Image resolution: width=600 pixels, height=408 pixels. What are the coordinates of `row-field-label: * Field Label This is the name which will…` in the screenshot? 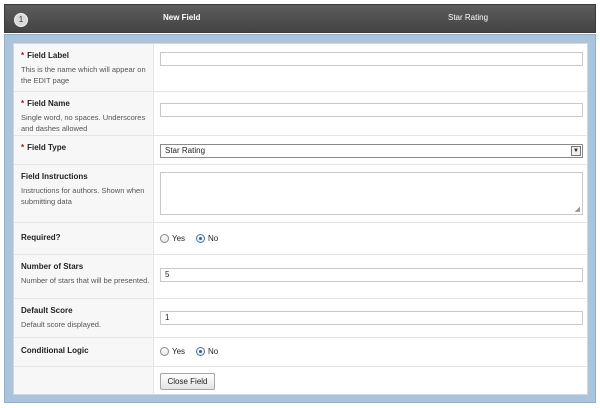 It's located at (300, 68).